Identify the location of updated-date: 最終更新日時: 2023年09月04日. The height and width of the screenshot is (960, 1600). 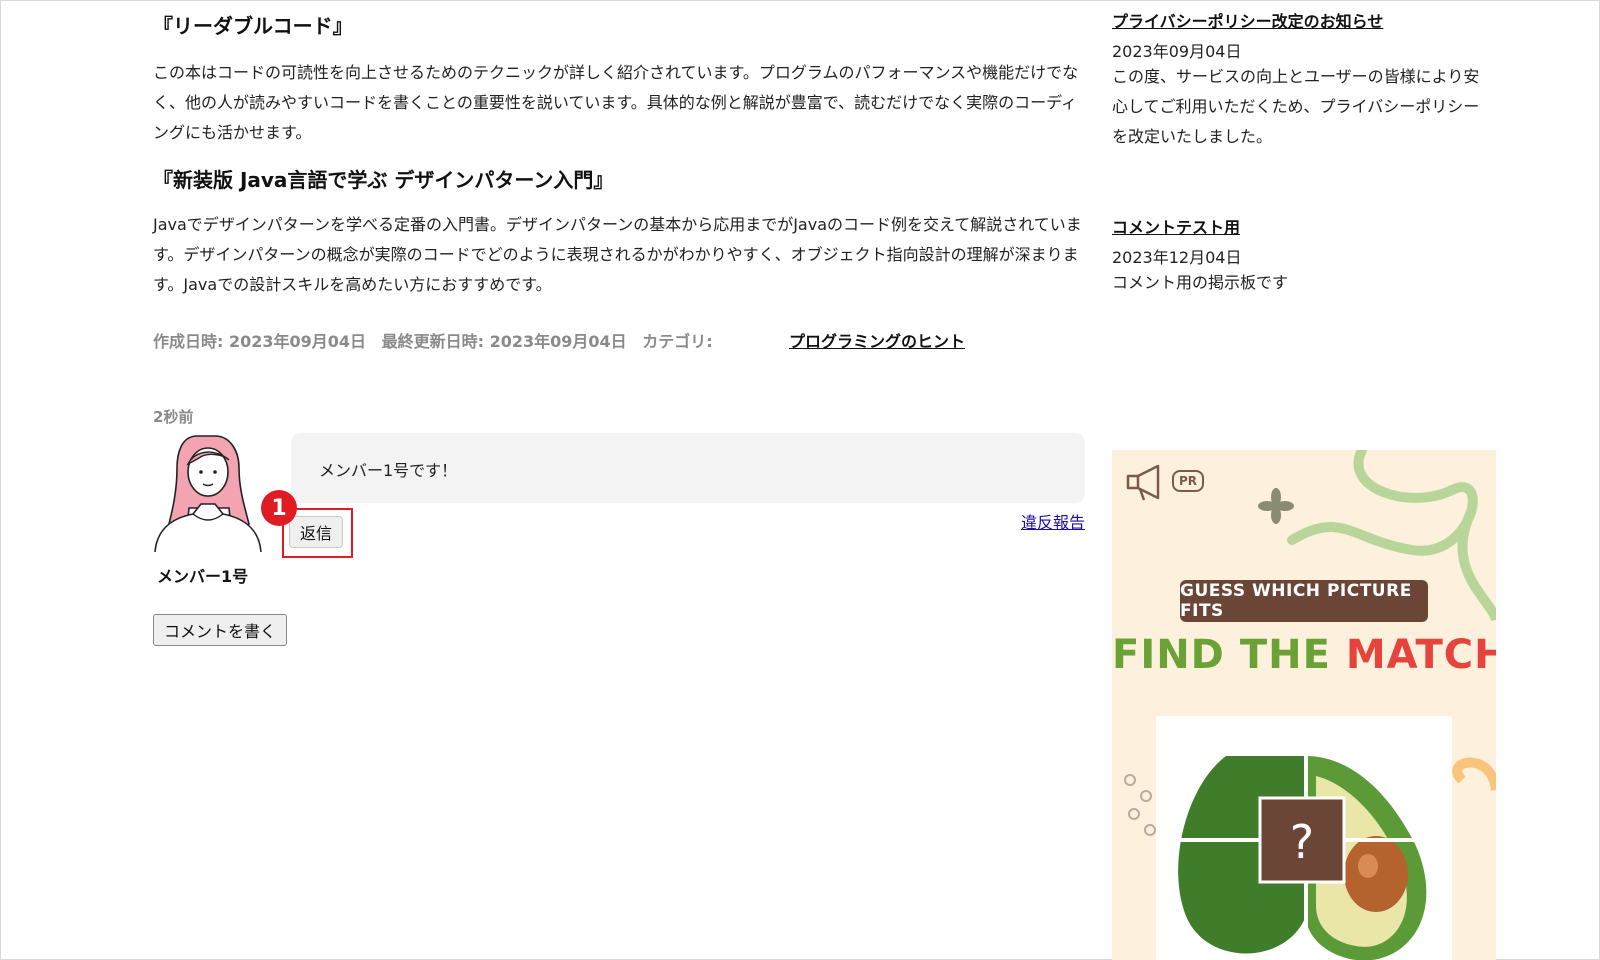
(504, 341).